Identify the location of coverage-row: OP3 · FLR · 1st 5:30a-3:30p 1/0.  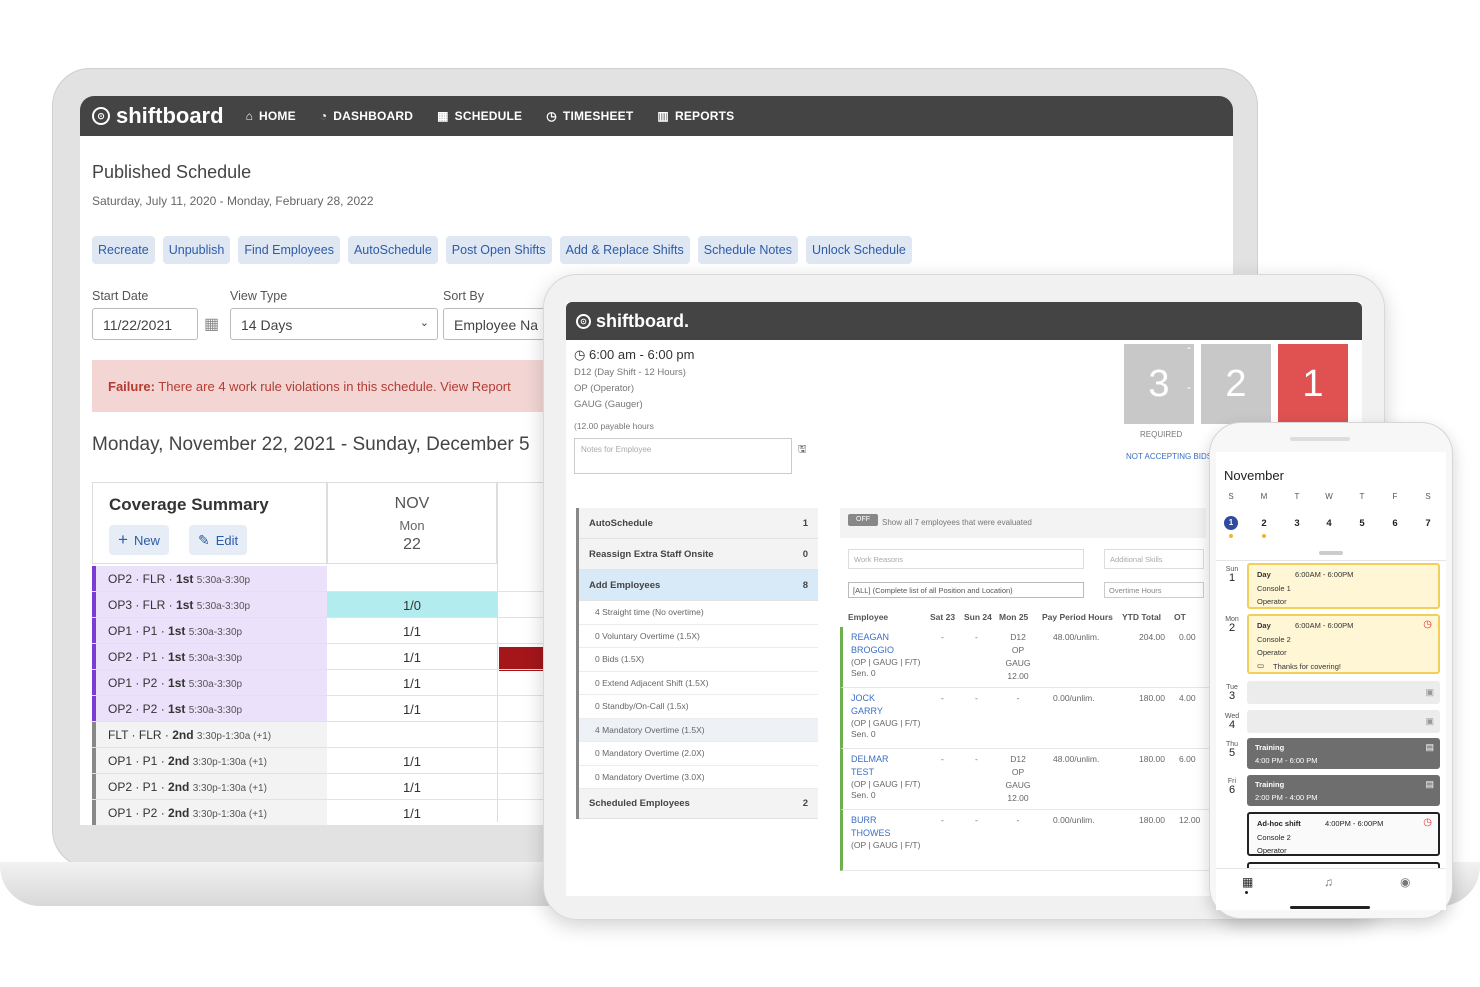
(324, 605).